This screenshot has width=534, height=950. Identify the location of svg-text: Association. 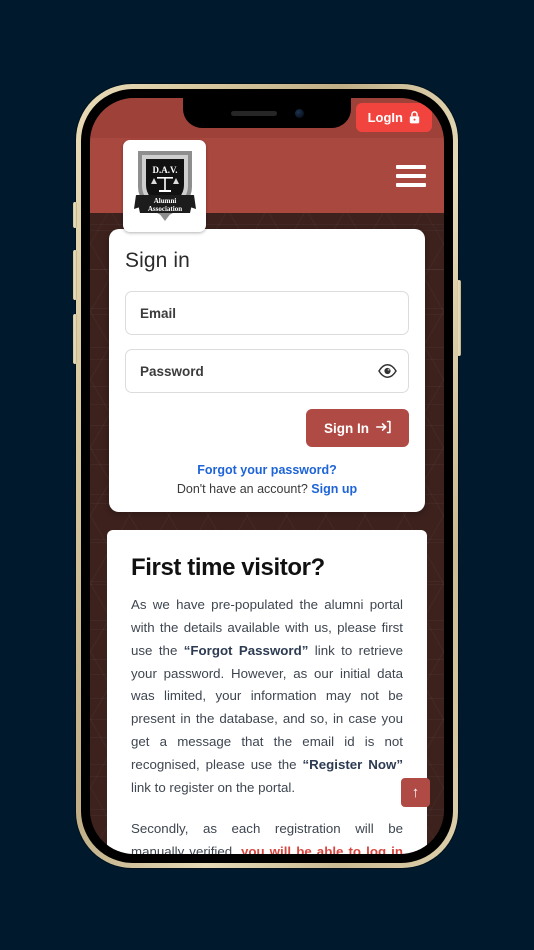
(164, 209).